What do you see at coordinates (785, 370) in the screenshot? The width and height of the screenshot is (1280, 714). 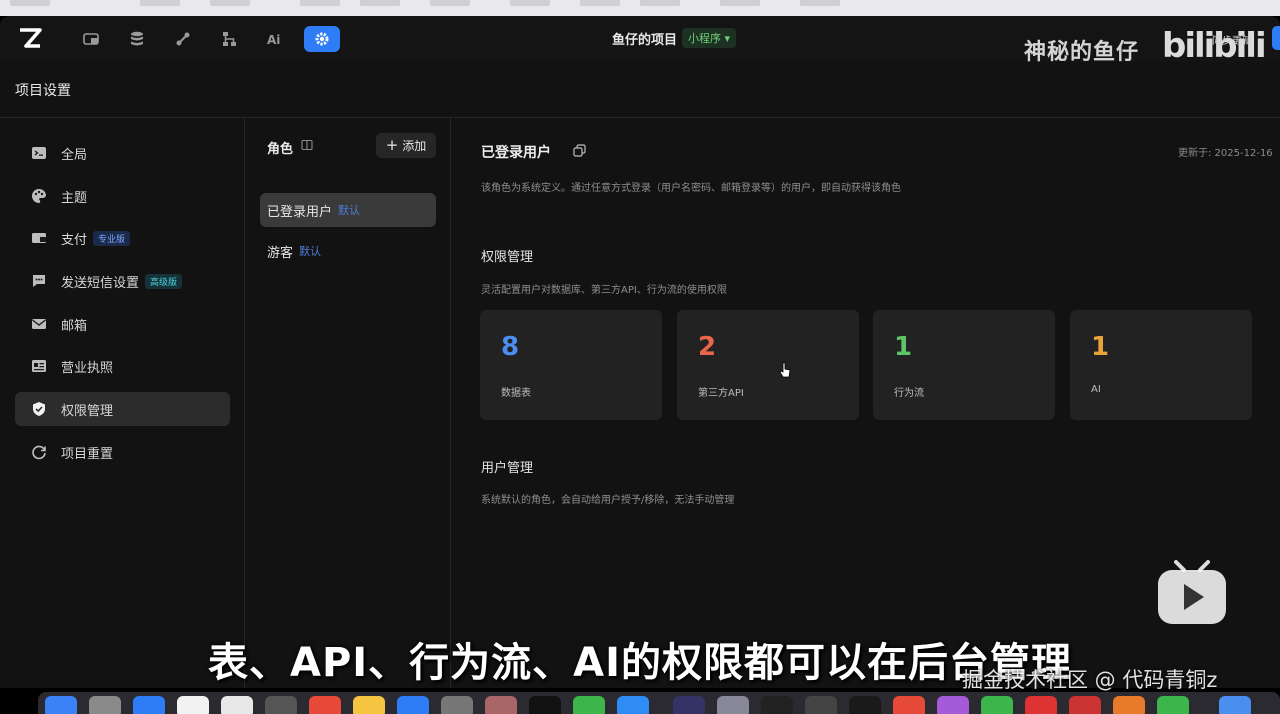 I see `mouse-cursor-icon` at bounding box center [785, 370].